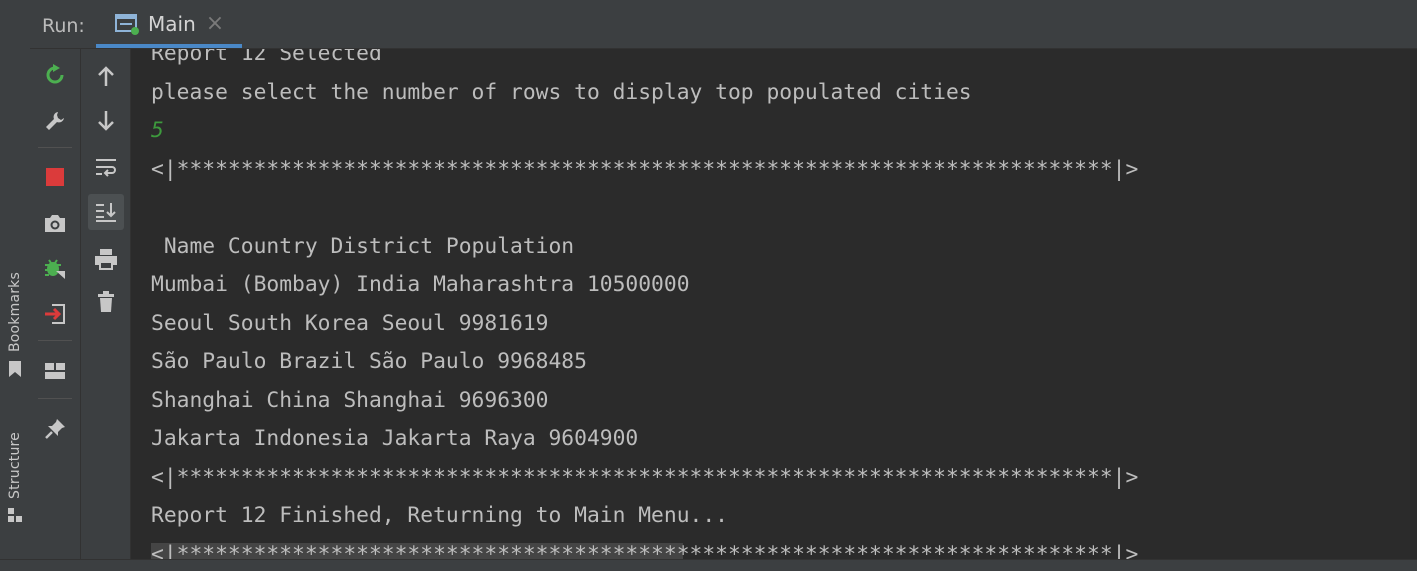 The height and width of the screenshot is (571, 1417). I want to click on console-user-input: 5, so click(157, 130).